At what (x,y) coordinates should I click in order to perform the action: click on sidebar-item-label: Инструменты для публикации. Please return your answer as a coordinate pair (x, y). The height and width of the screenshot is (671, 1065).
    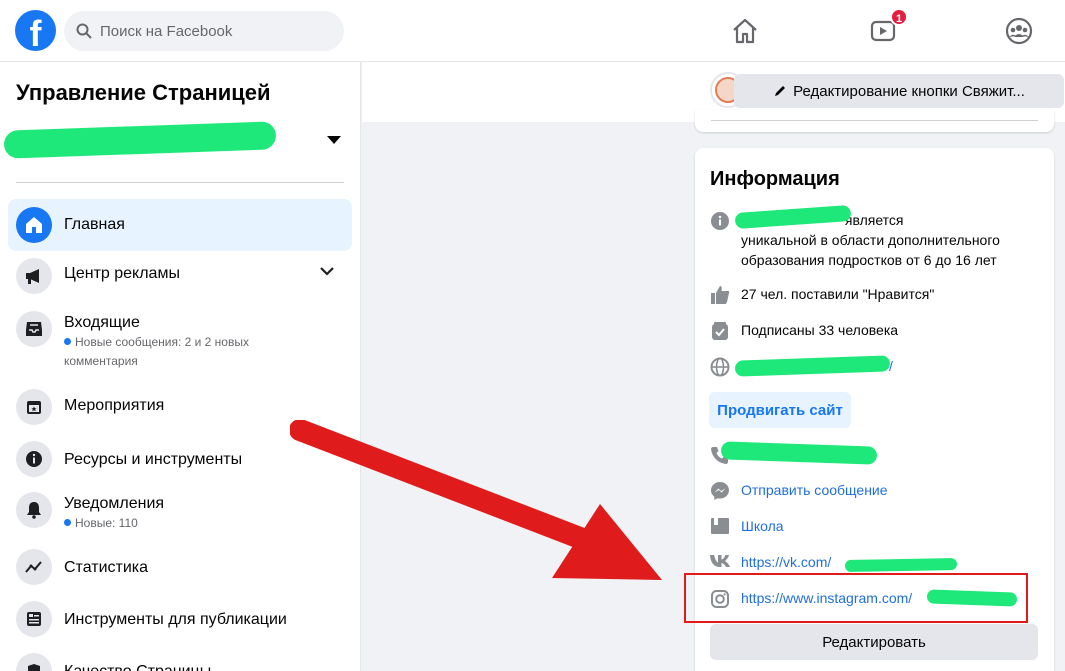
    Looking at the image, I should click on (175, 619).